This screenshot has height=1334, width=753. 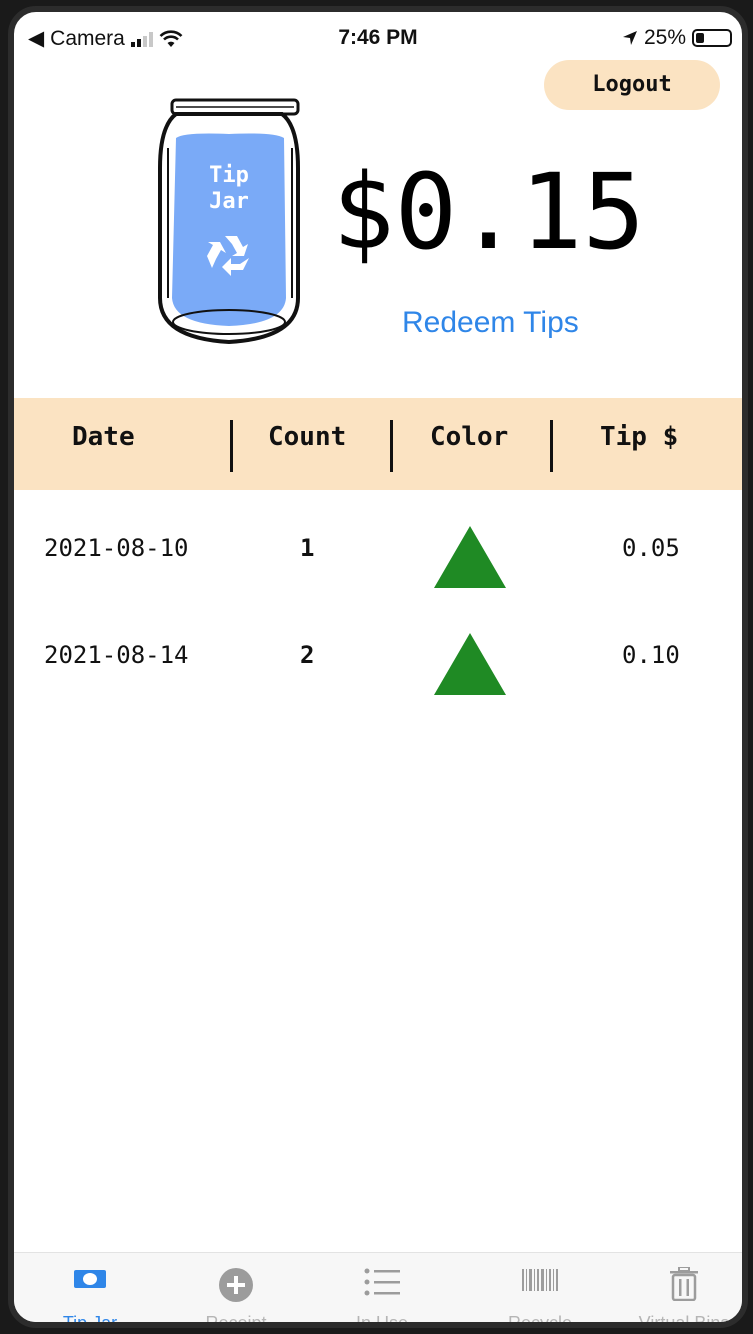 What do you see at coordinates (236, 1285) in the screenshot?
I see `plus-circle-icon` at bounding box center [236, 1285].